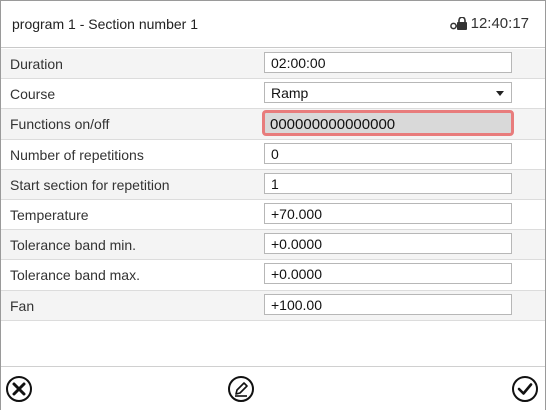  I want to click on edit-button, so click(241, 389).